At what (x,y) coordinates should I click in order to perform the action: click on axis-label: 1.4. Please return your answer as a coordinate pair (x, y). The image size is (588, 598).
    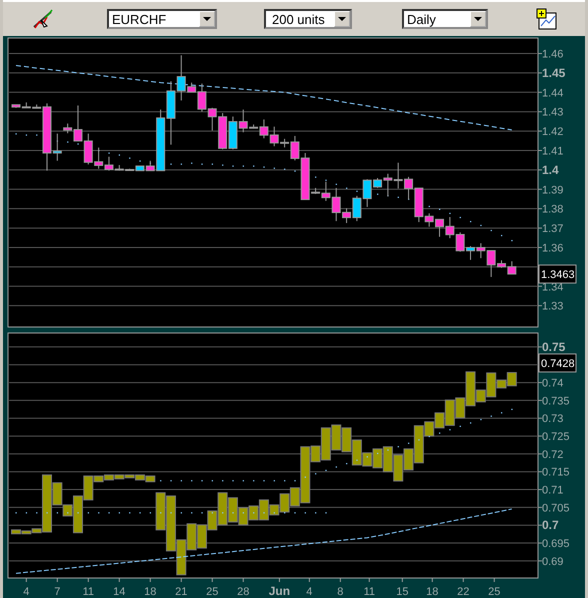
    Looking at the image, I should click on (550, 169).